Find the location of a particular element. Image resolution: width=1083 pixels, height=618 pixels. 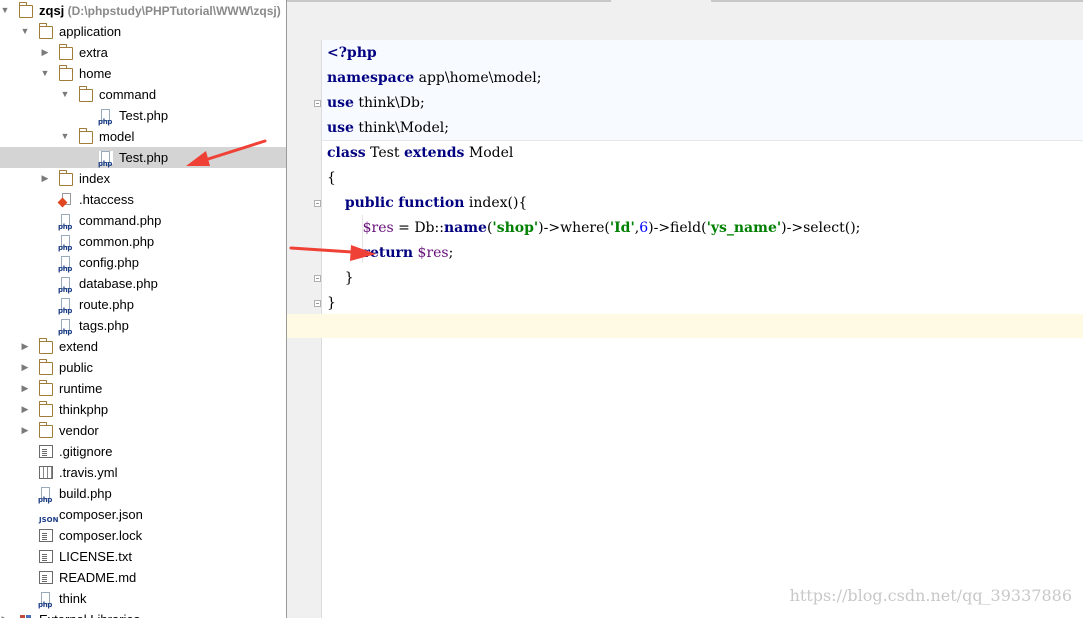

tab-indicator is located at coordinates (449, 1).